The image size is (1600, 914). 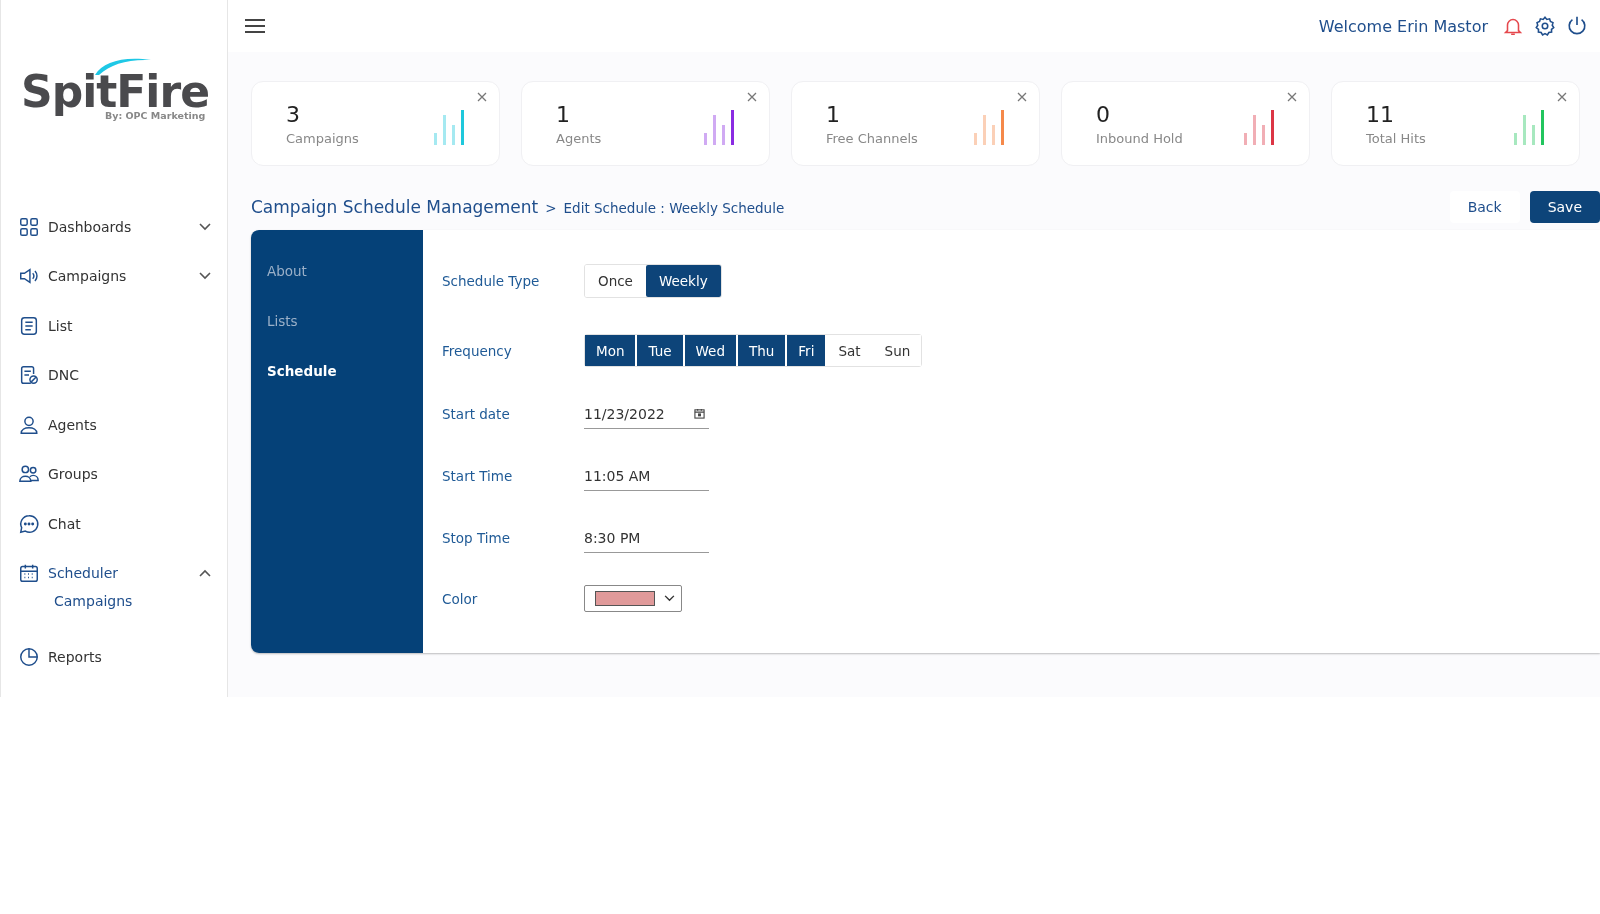 What do you see at coordinates (114, 425) in the screenshot?
I see `sidebar-item: Agents` at bounding box center [114, 425].